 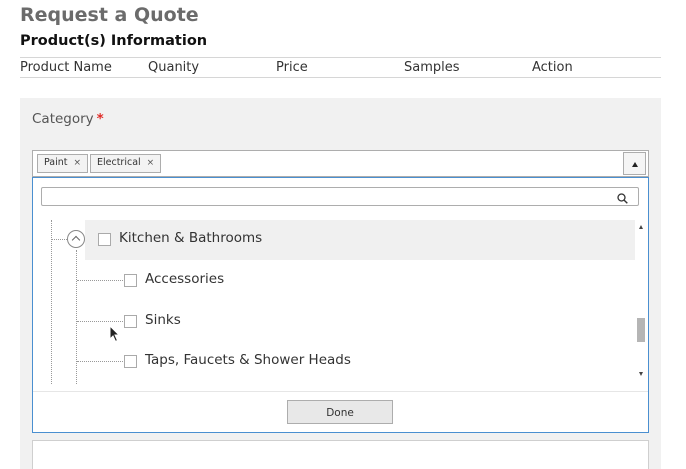 What do you see at coordinates (641, 374) in the screenshot?
I see `scroll-down-icon` at bounding box center [641, 374].